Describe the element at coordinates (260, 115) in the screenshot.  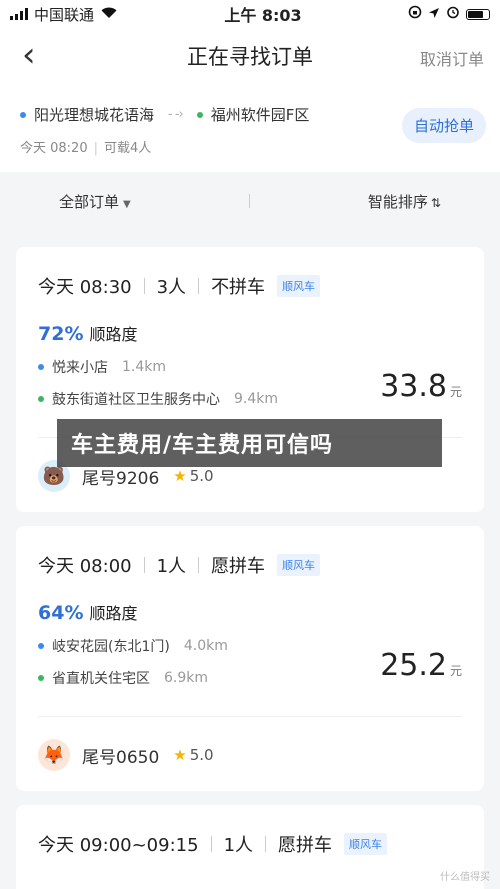
I see `route-destination: 福州软件园F区` at that location.